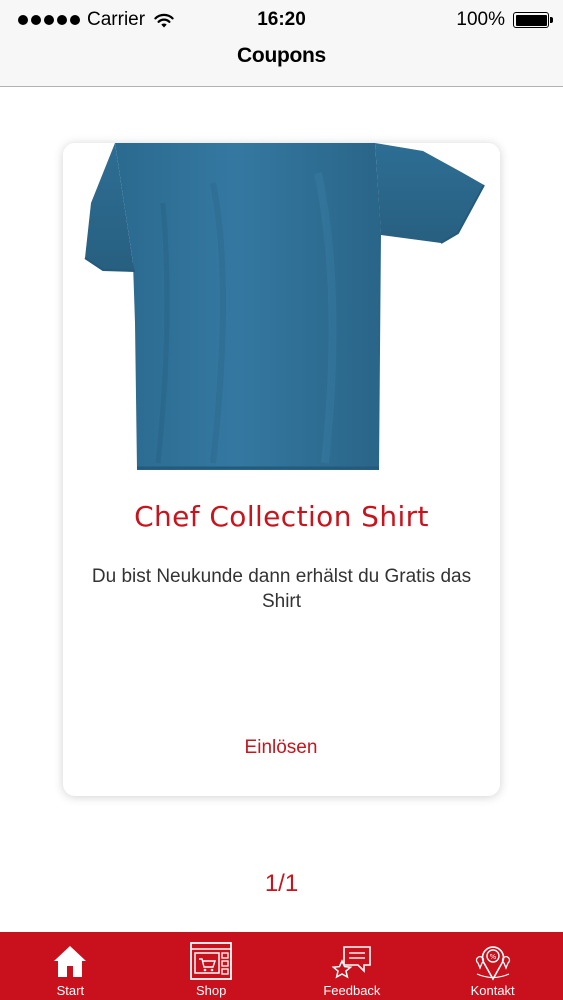  Describe the element at coordinates (281, 748) in the screenshot. I see `redeem-button: Einlösen` at that location.